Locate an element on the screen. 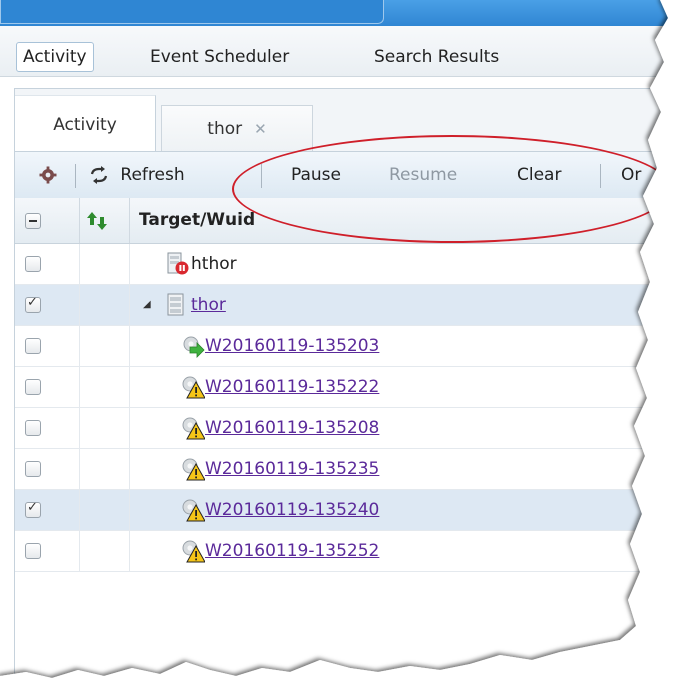  table-row: W20160119-135208 is located at coordinates (347, 428).